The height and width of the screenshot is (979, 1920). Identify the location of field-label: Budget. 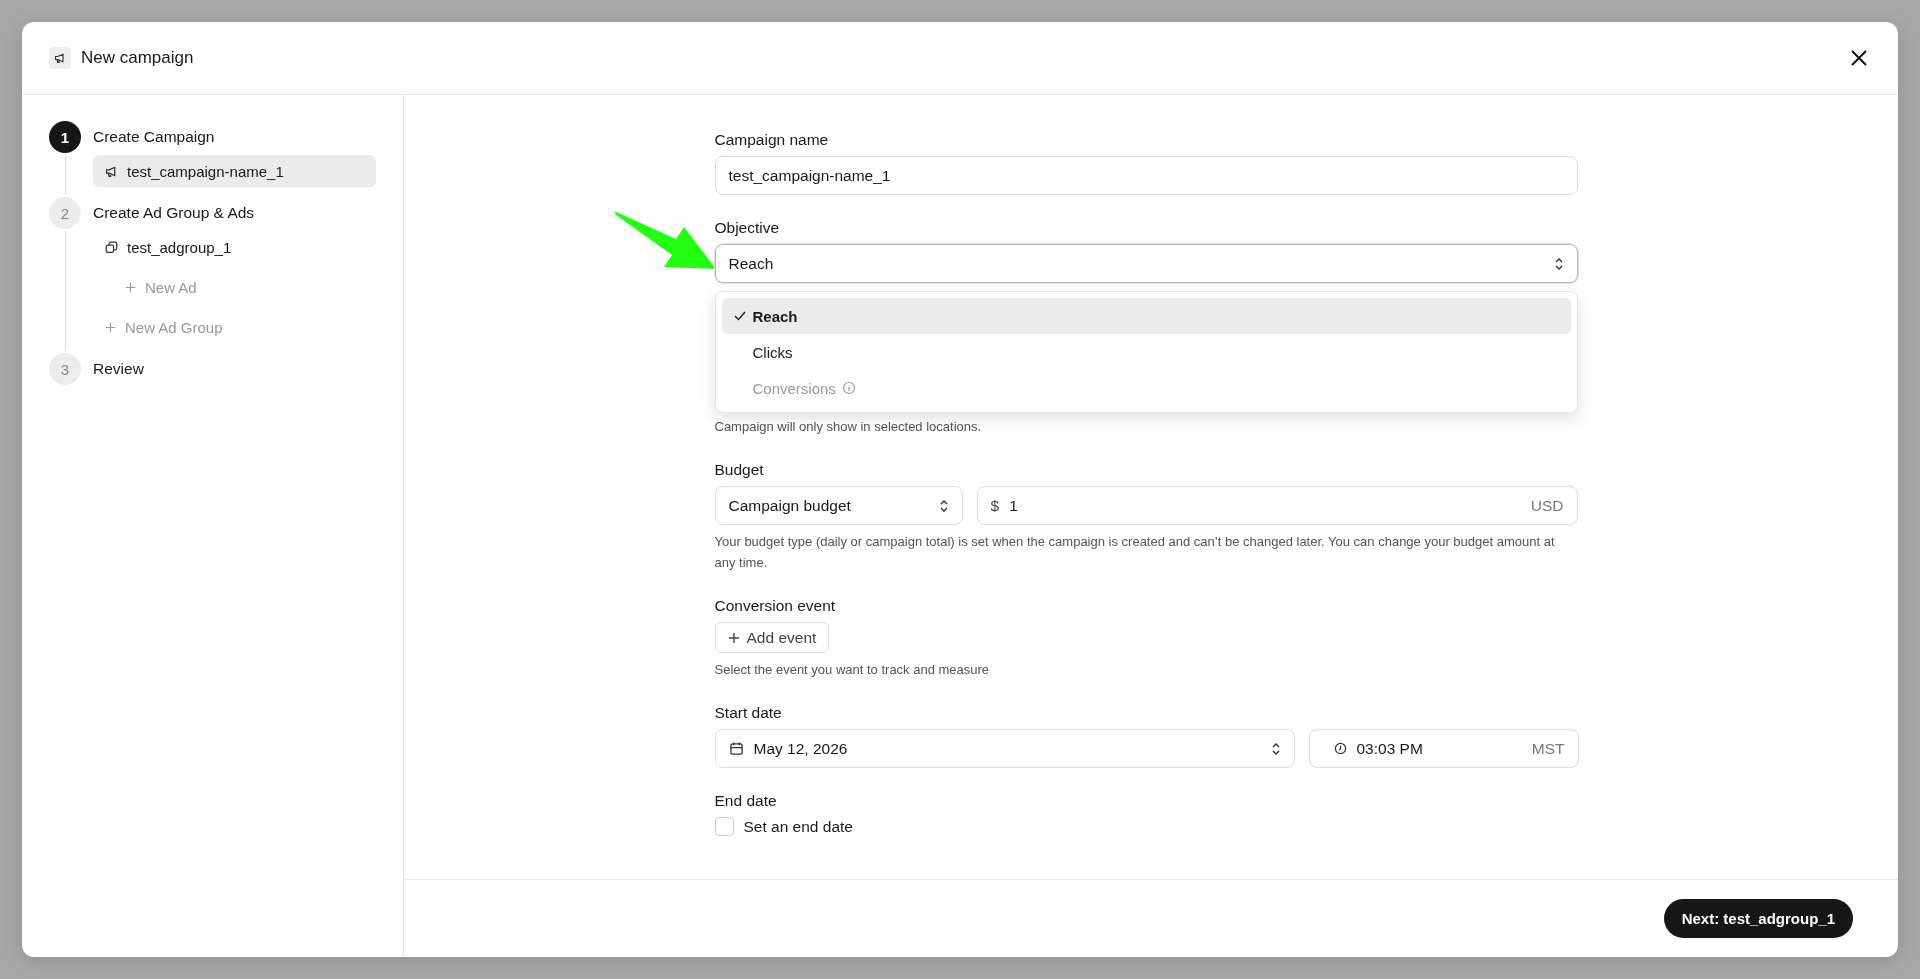
(739, 470).